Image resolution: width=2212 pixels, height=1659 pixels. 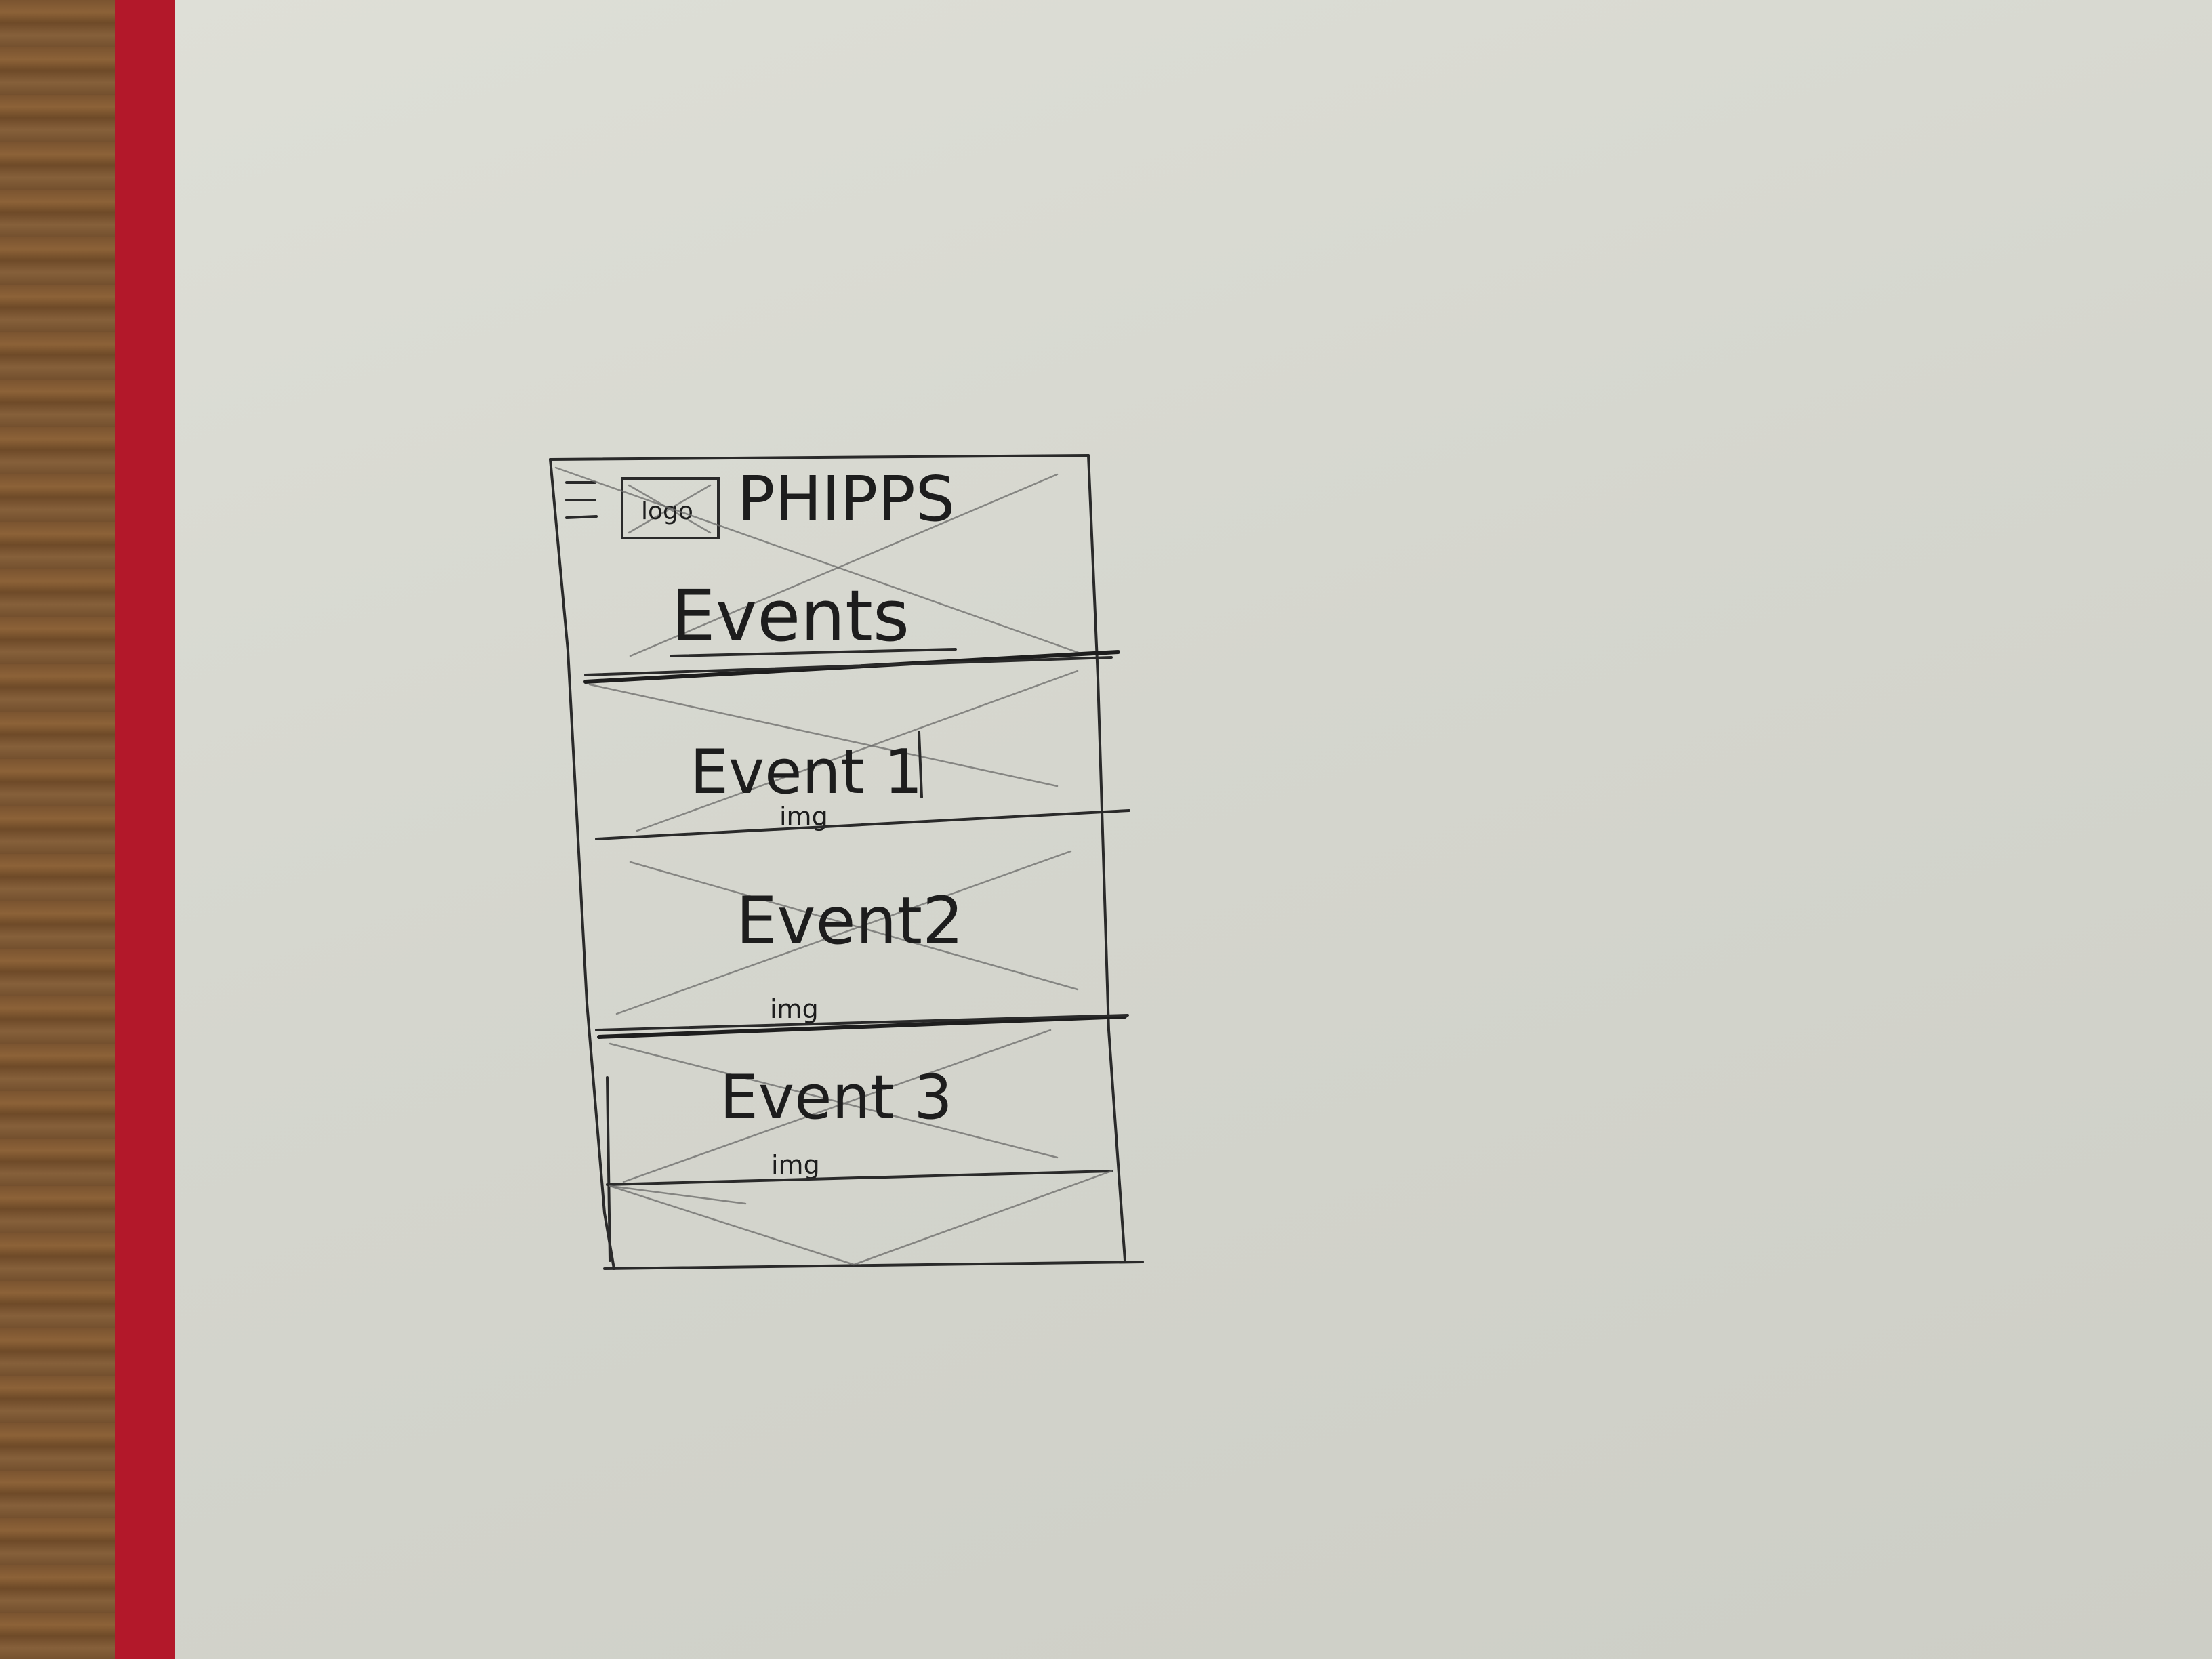 What do you see at coordinates (861, 1218) in the screenshot?
I see `empty-card-placeholder` at bounding box center [861, 1218].